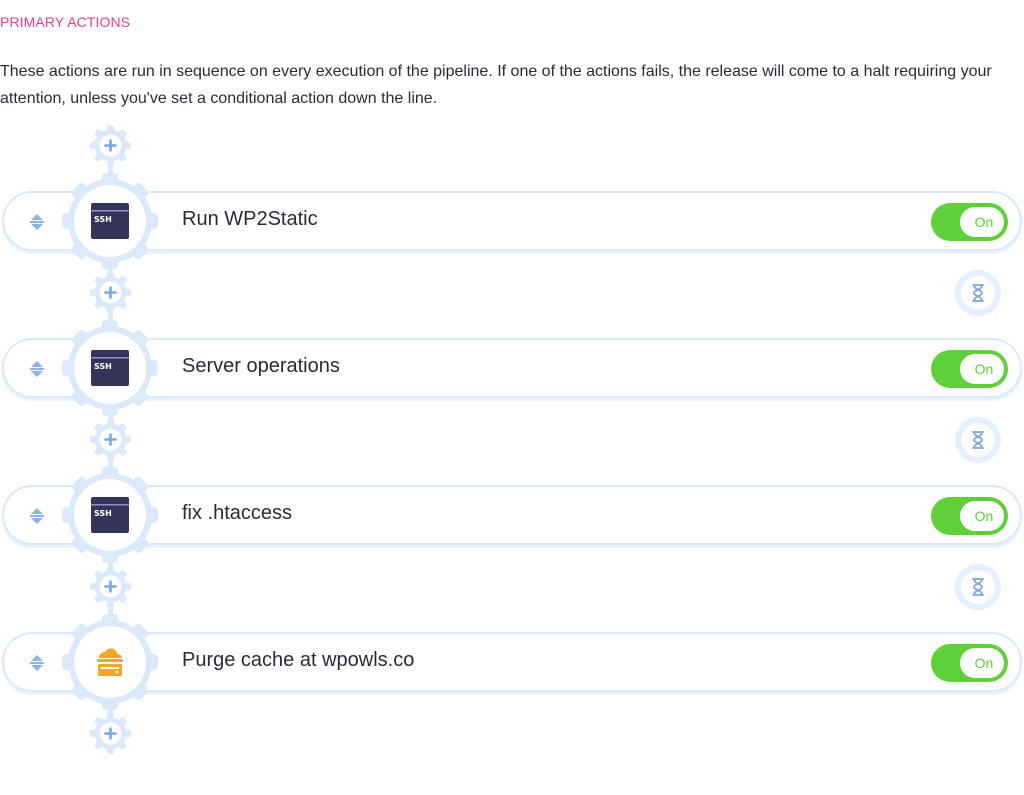  Describe the element at coordinates (261, 366) in the screenshot. I see `action-title: Server operations` at that location.